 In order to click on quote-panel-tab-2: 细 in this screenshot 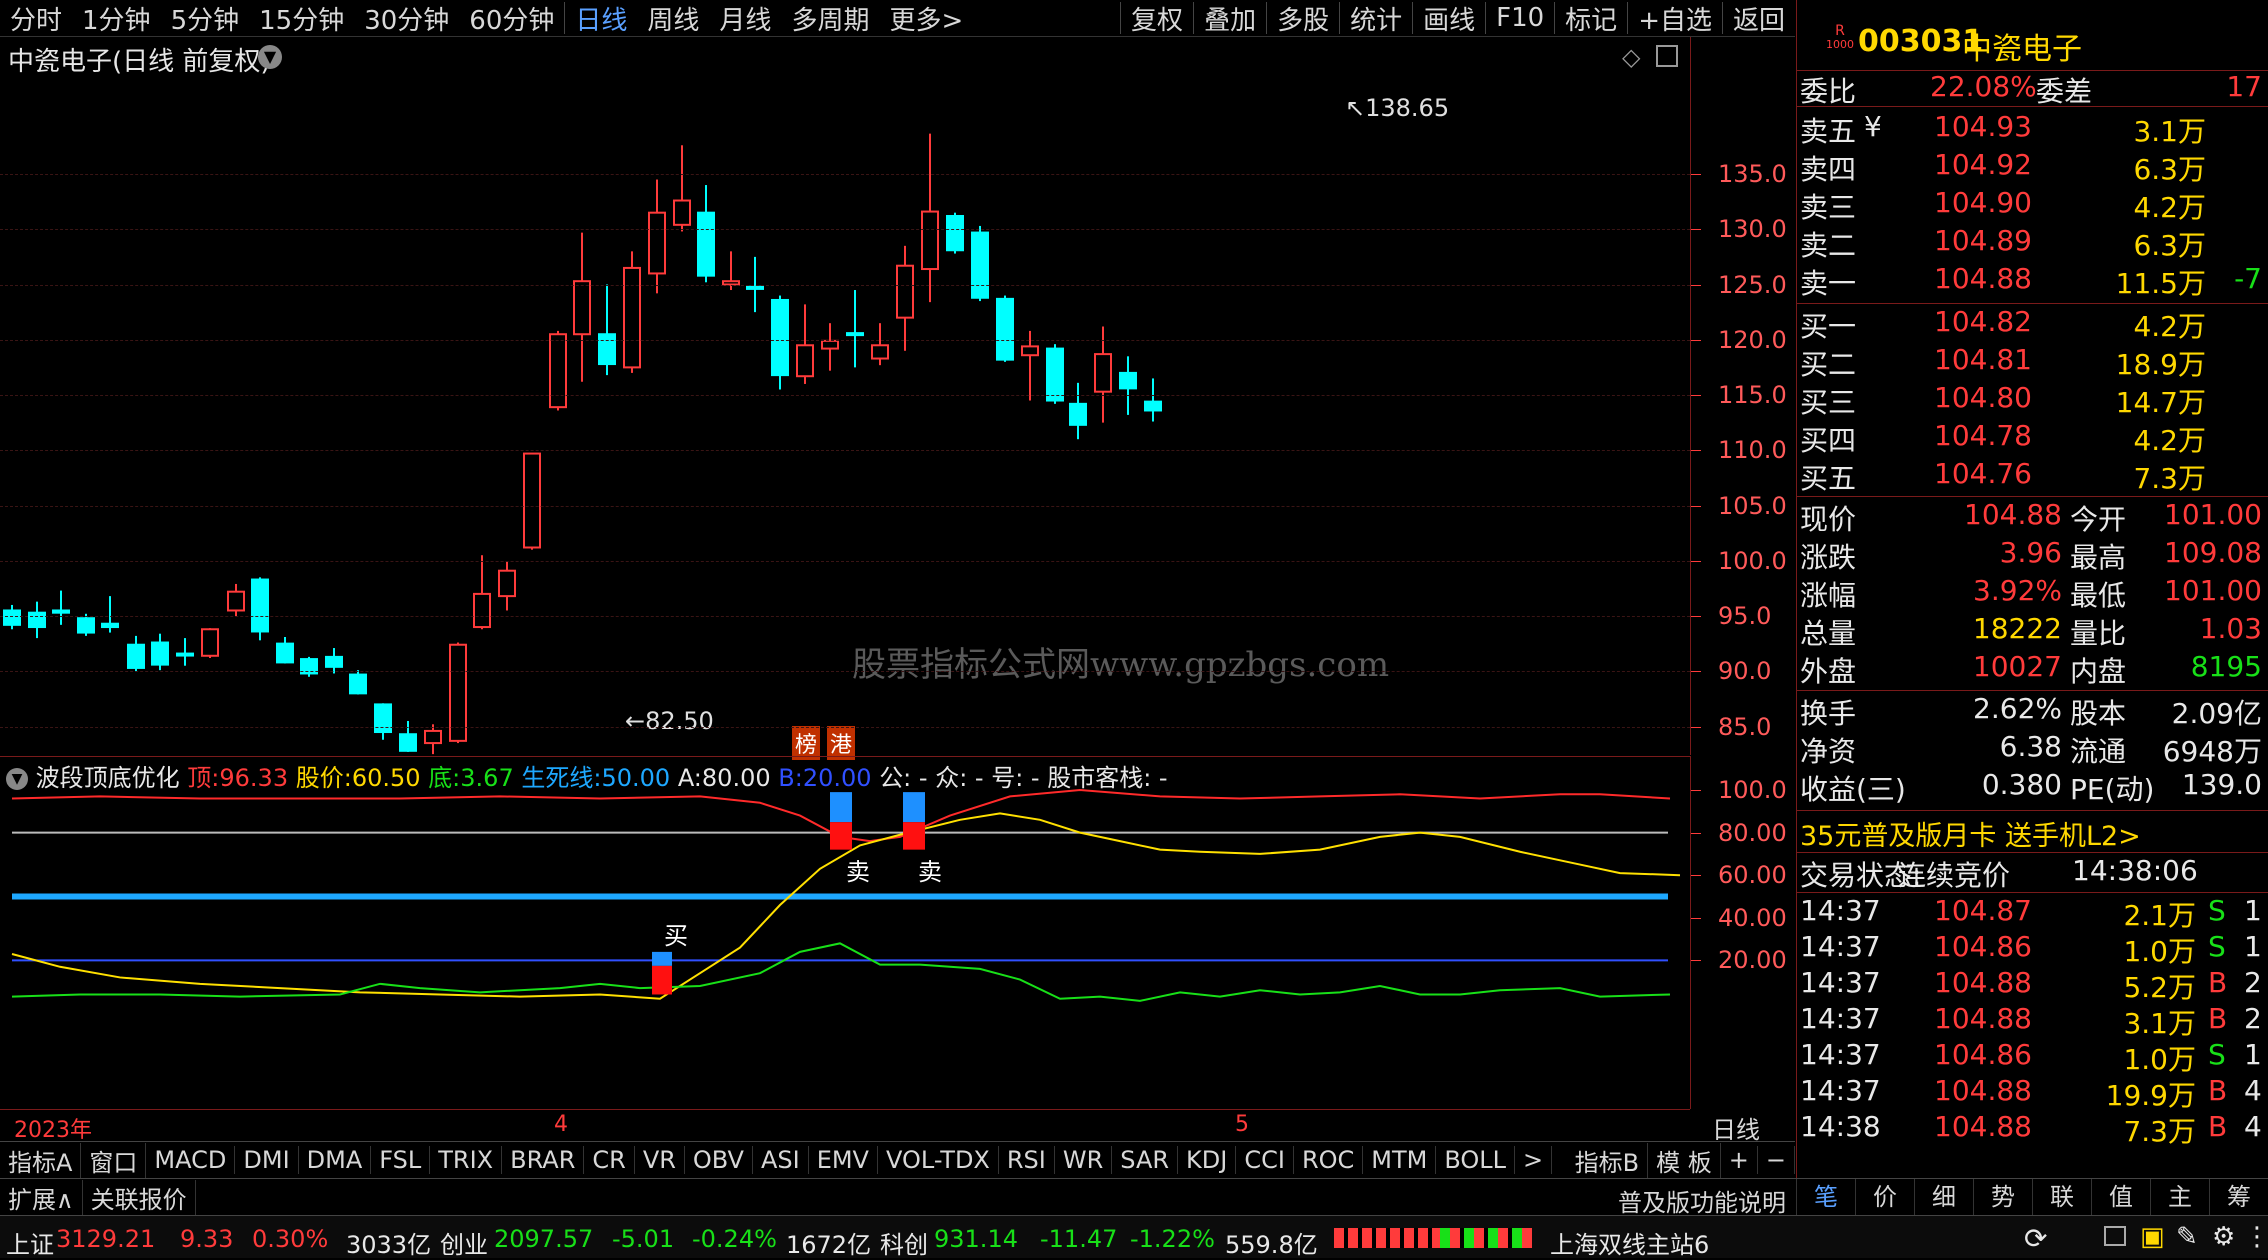, I will do `click(1943, 1197)`.